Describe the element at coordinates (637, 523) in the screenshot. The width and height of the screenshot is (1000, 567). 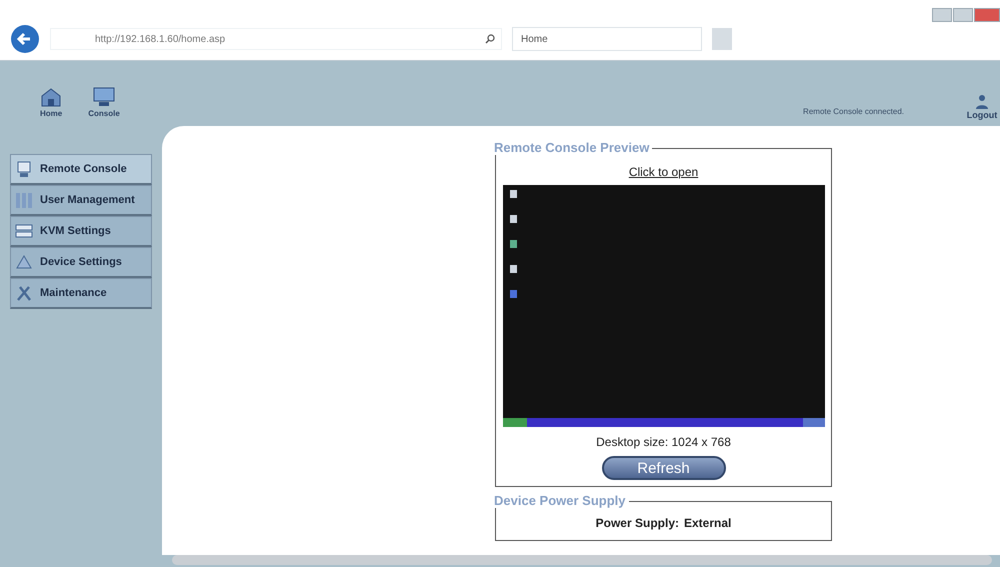
I see `power-supply-label: Power Supply:` at that location.